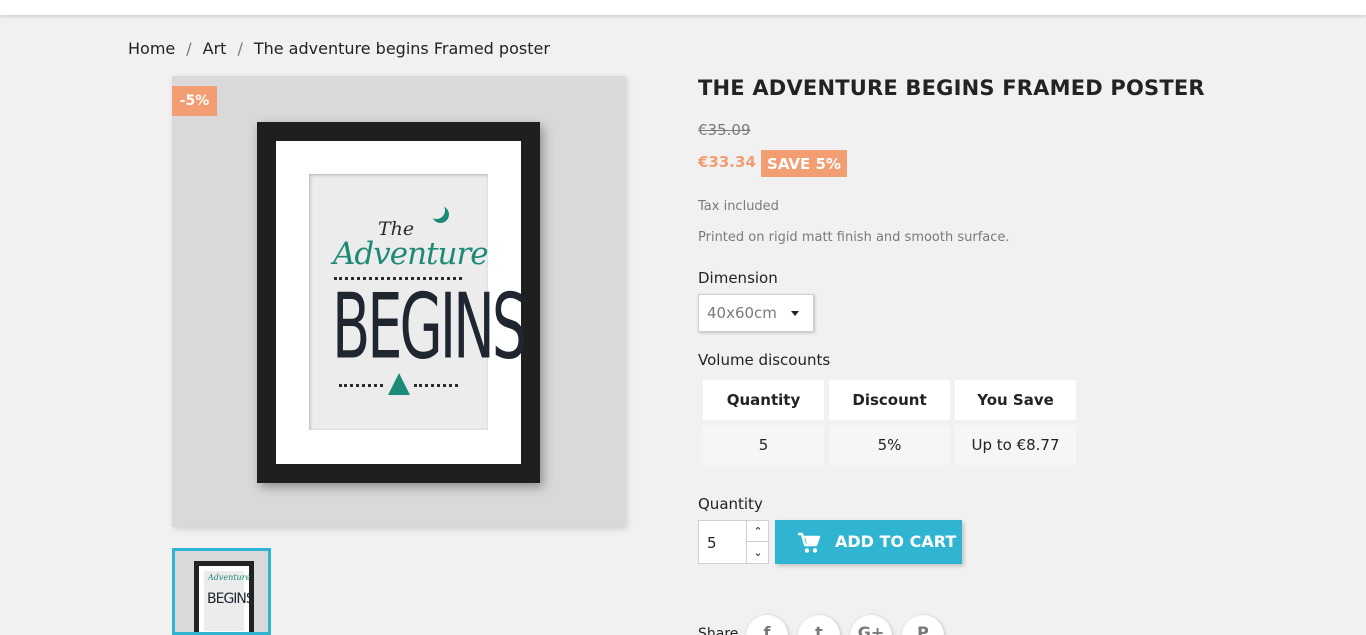 This screenshot has height=635, width=1366. Describe the element at coordinates (730, 504) in the screenshot. I see `quantity-label: Quantity` at that location.